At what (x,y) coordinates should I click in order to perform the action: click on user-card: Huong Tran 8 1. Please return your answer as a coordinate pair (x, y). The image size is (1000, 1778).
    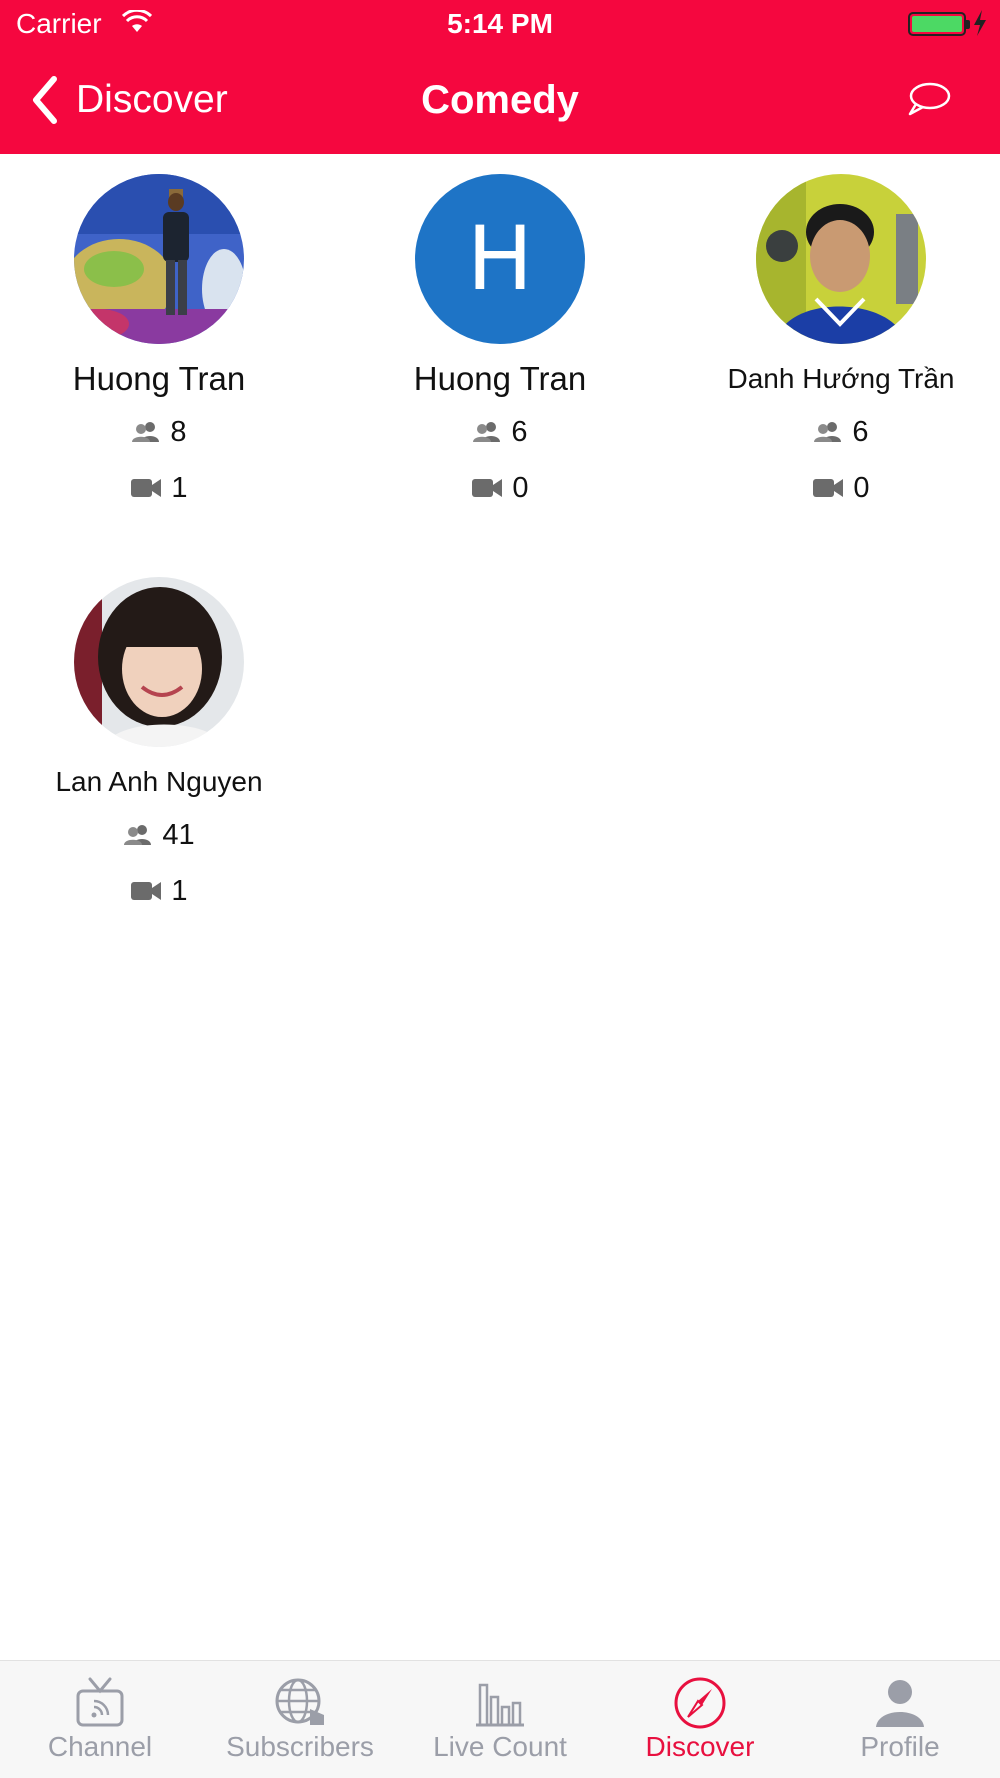
    Looking at the image, I should click on (159, 335).